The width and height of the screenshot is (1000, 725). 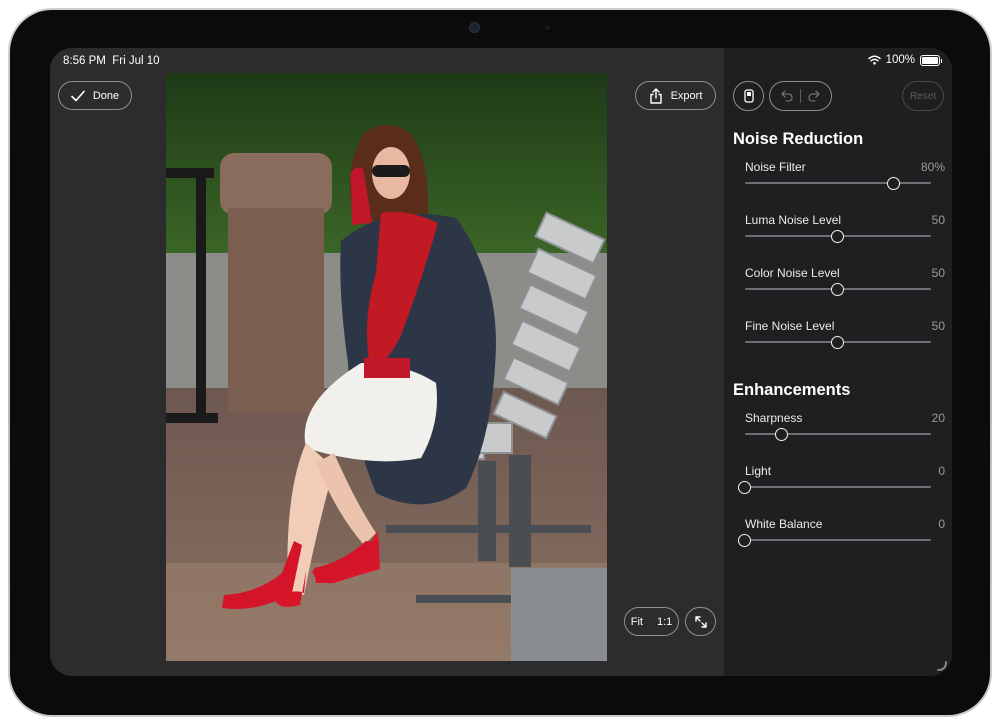 What do you see at coordinates (845, 431) in the screenshot?
I see `slider-sharpness: Sharpness 20` at bounding box center [845, 431].